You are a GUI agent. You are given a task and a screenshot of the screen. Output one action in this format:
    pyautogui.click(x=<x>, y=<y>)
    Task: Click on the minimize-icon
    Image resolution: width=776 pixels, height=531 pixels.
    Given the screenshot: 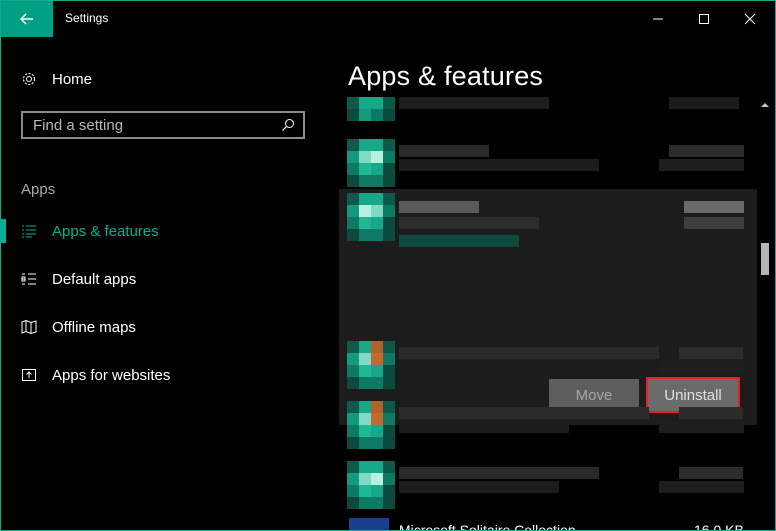 What is the action you would take?
    pyautogui.click(x=658, y=19)
    